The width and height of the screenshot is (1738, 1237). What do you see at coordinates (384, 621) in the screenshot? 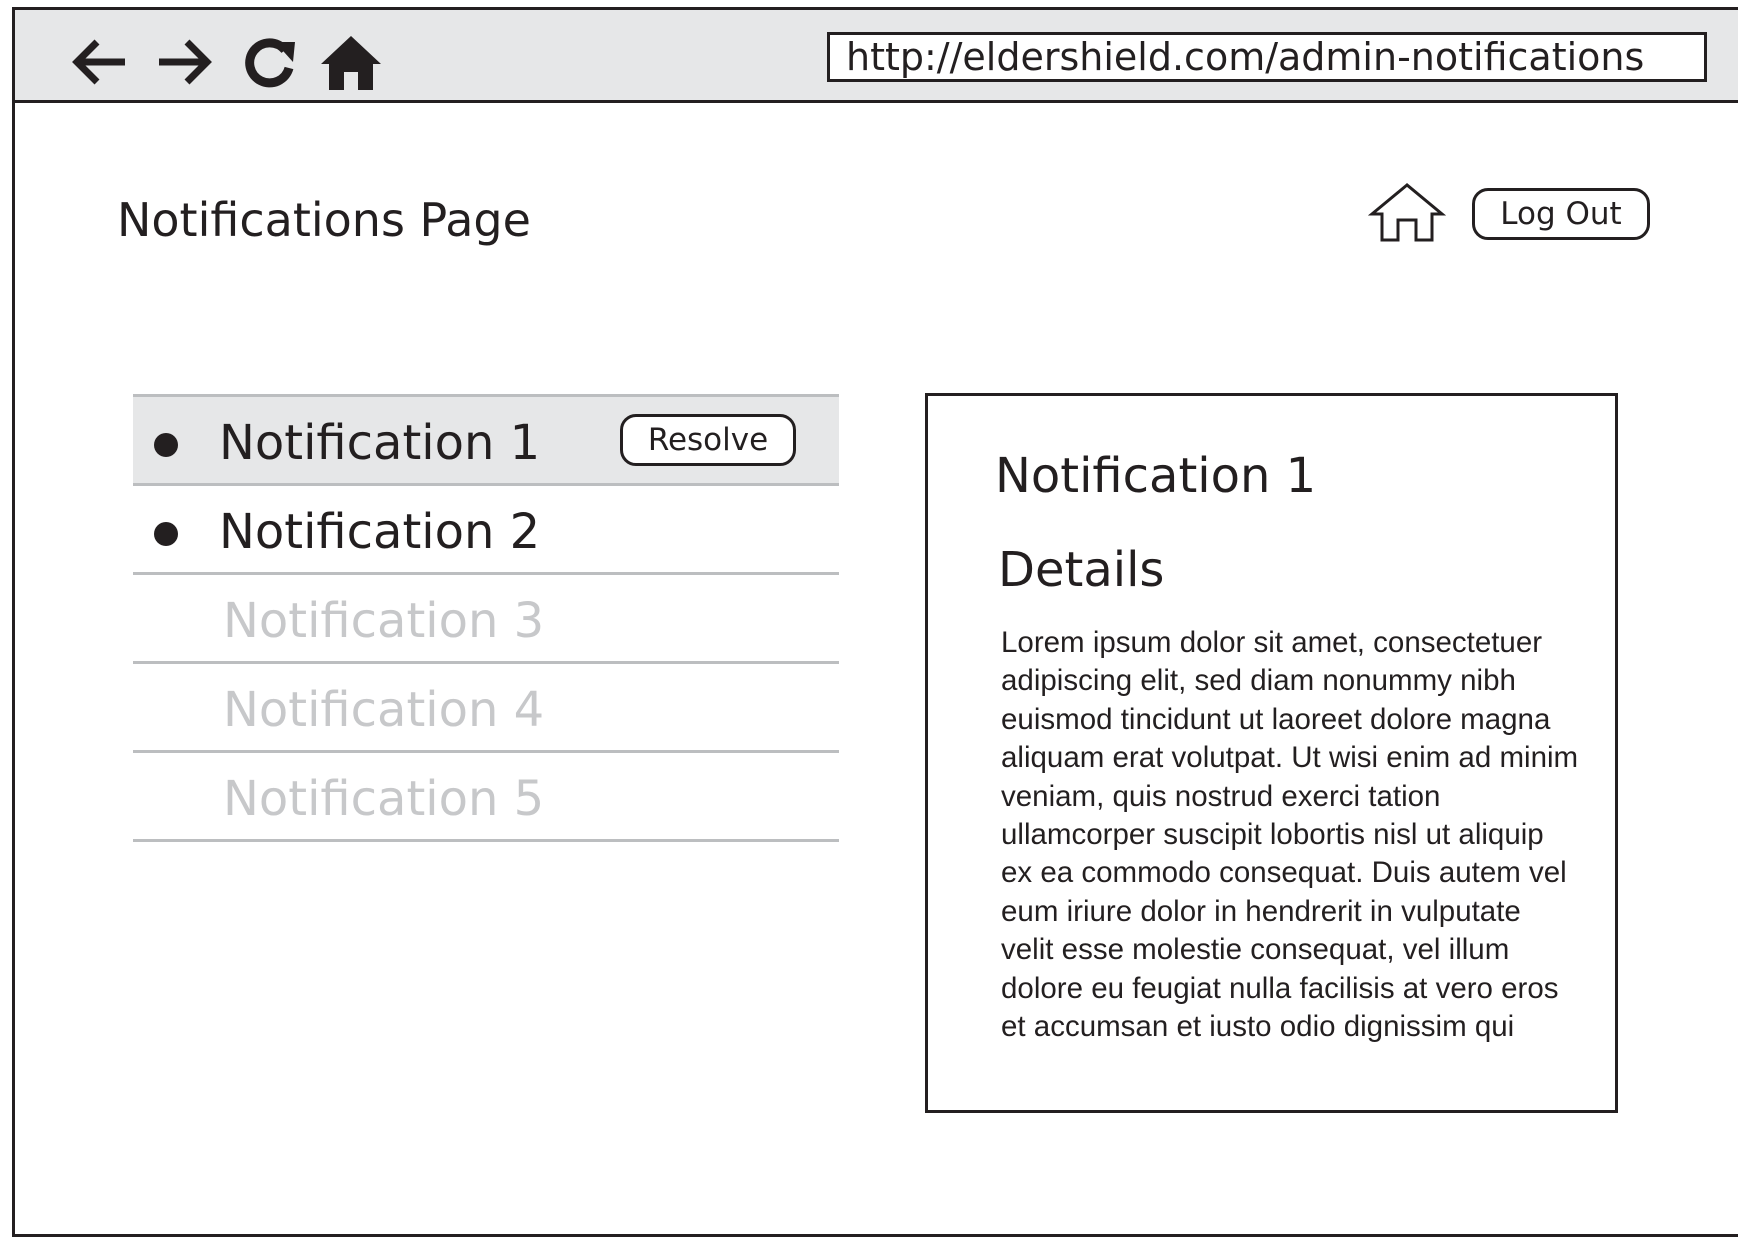
I see `notification-label: Notification 3` at bounding box center [384, 621].